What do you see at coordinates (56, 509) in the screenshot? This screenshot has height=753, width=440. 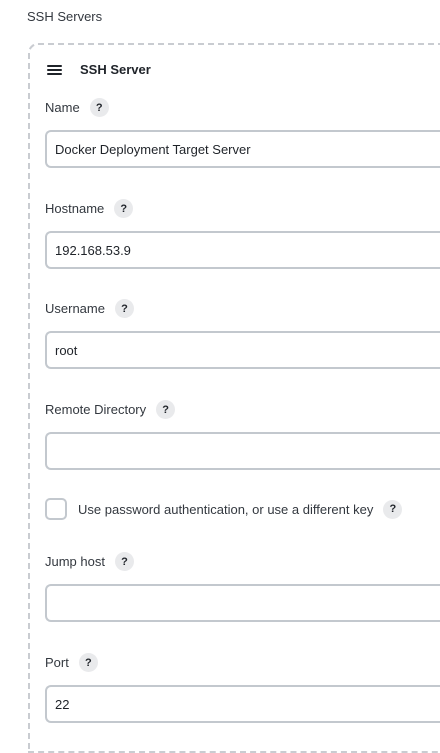 I see `use-password-checkbox` at bounding box center [56, 509].